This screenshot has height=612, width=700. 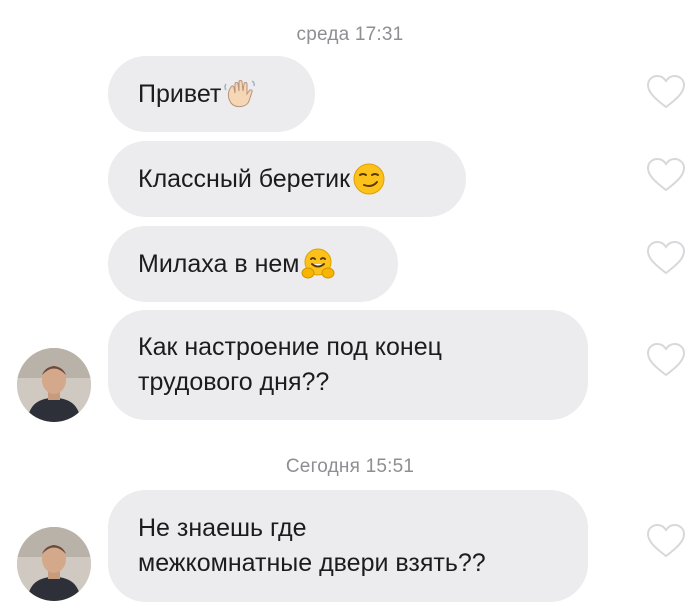 I want to click on hugging-face-icon, so click(x=318, y=263).